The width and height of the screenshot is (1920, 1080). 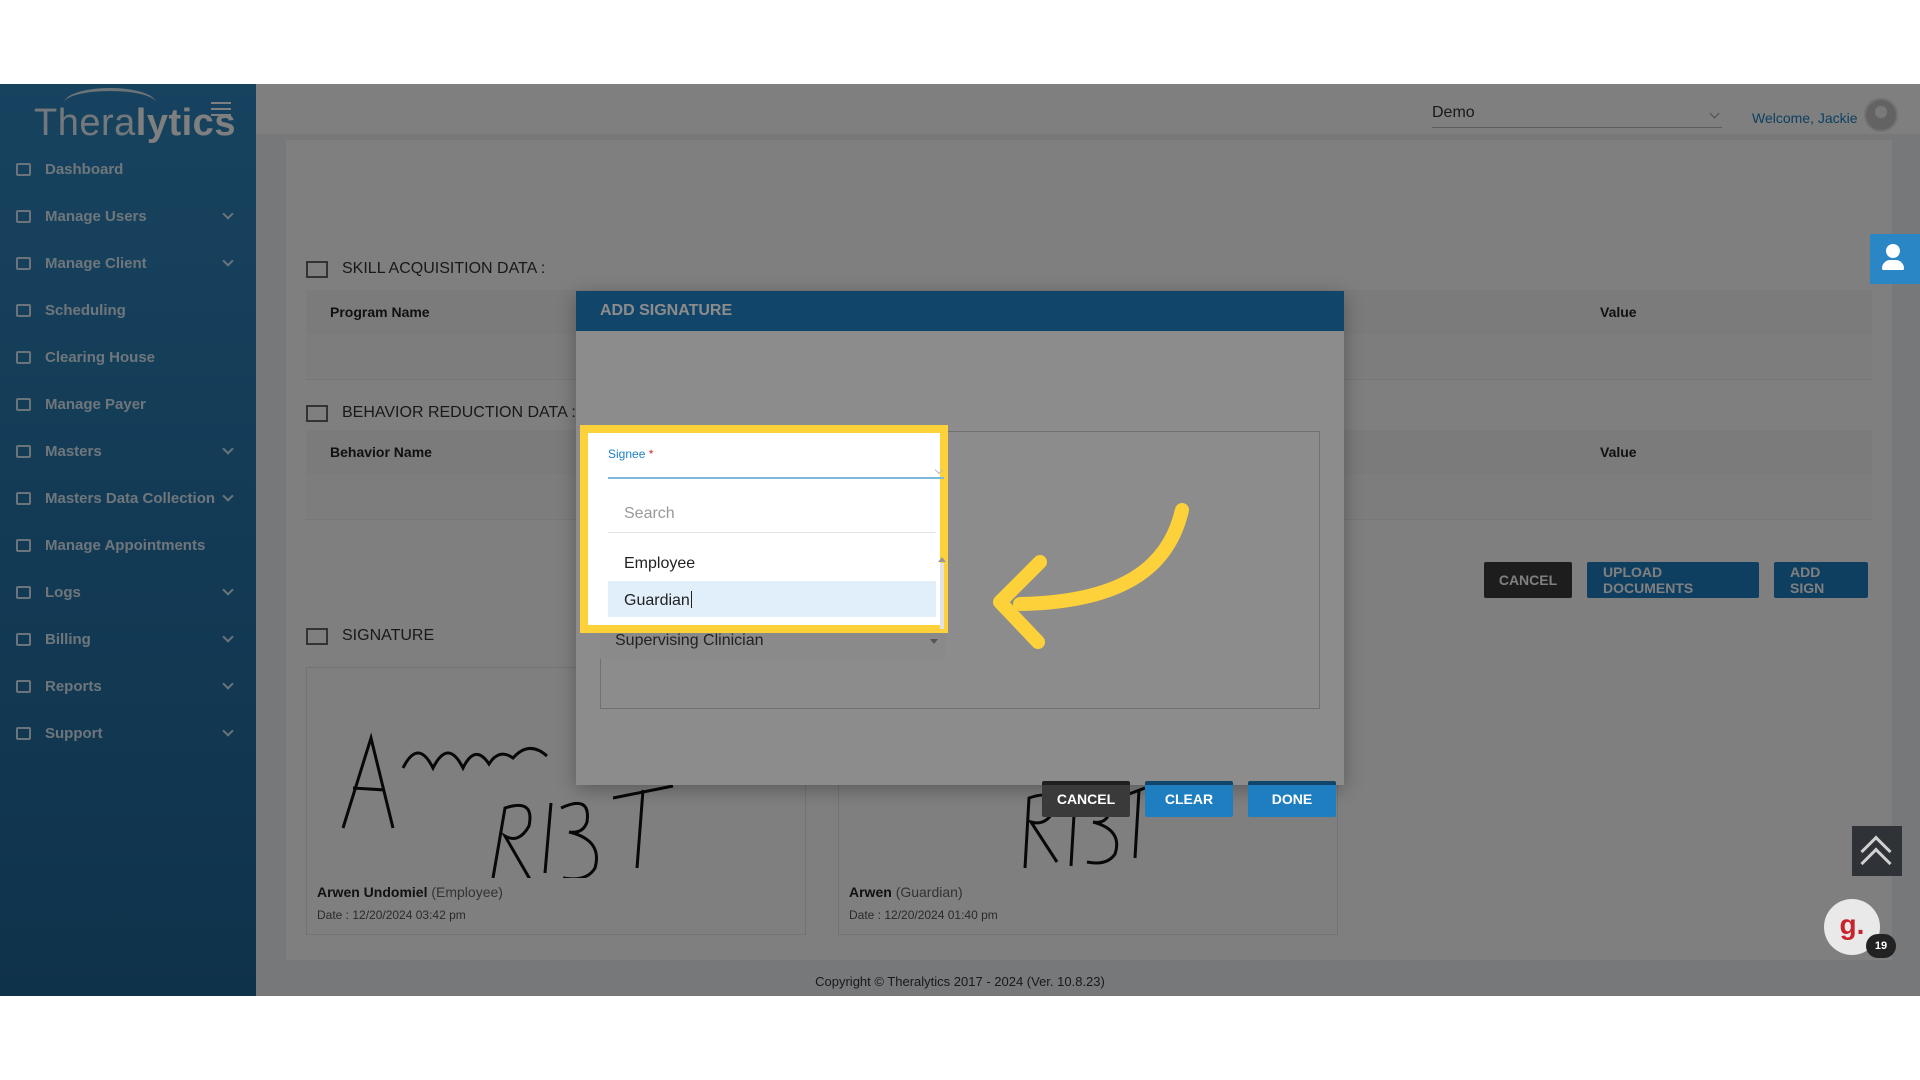 I want to click on signee-label: Signee *, so click(x=630, y=454).